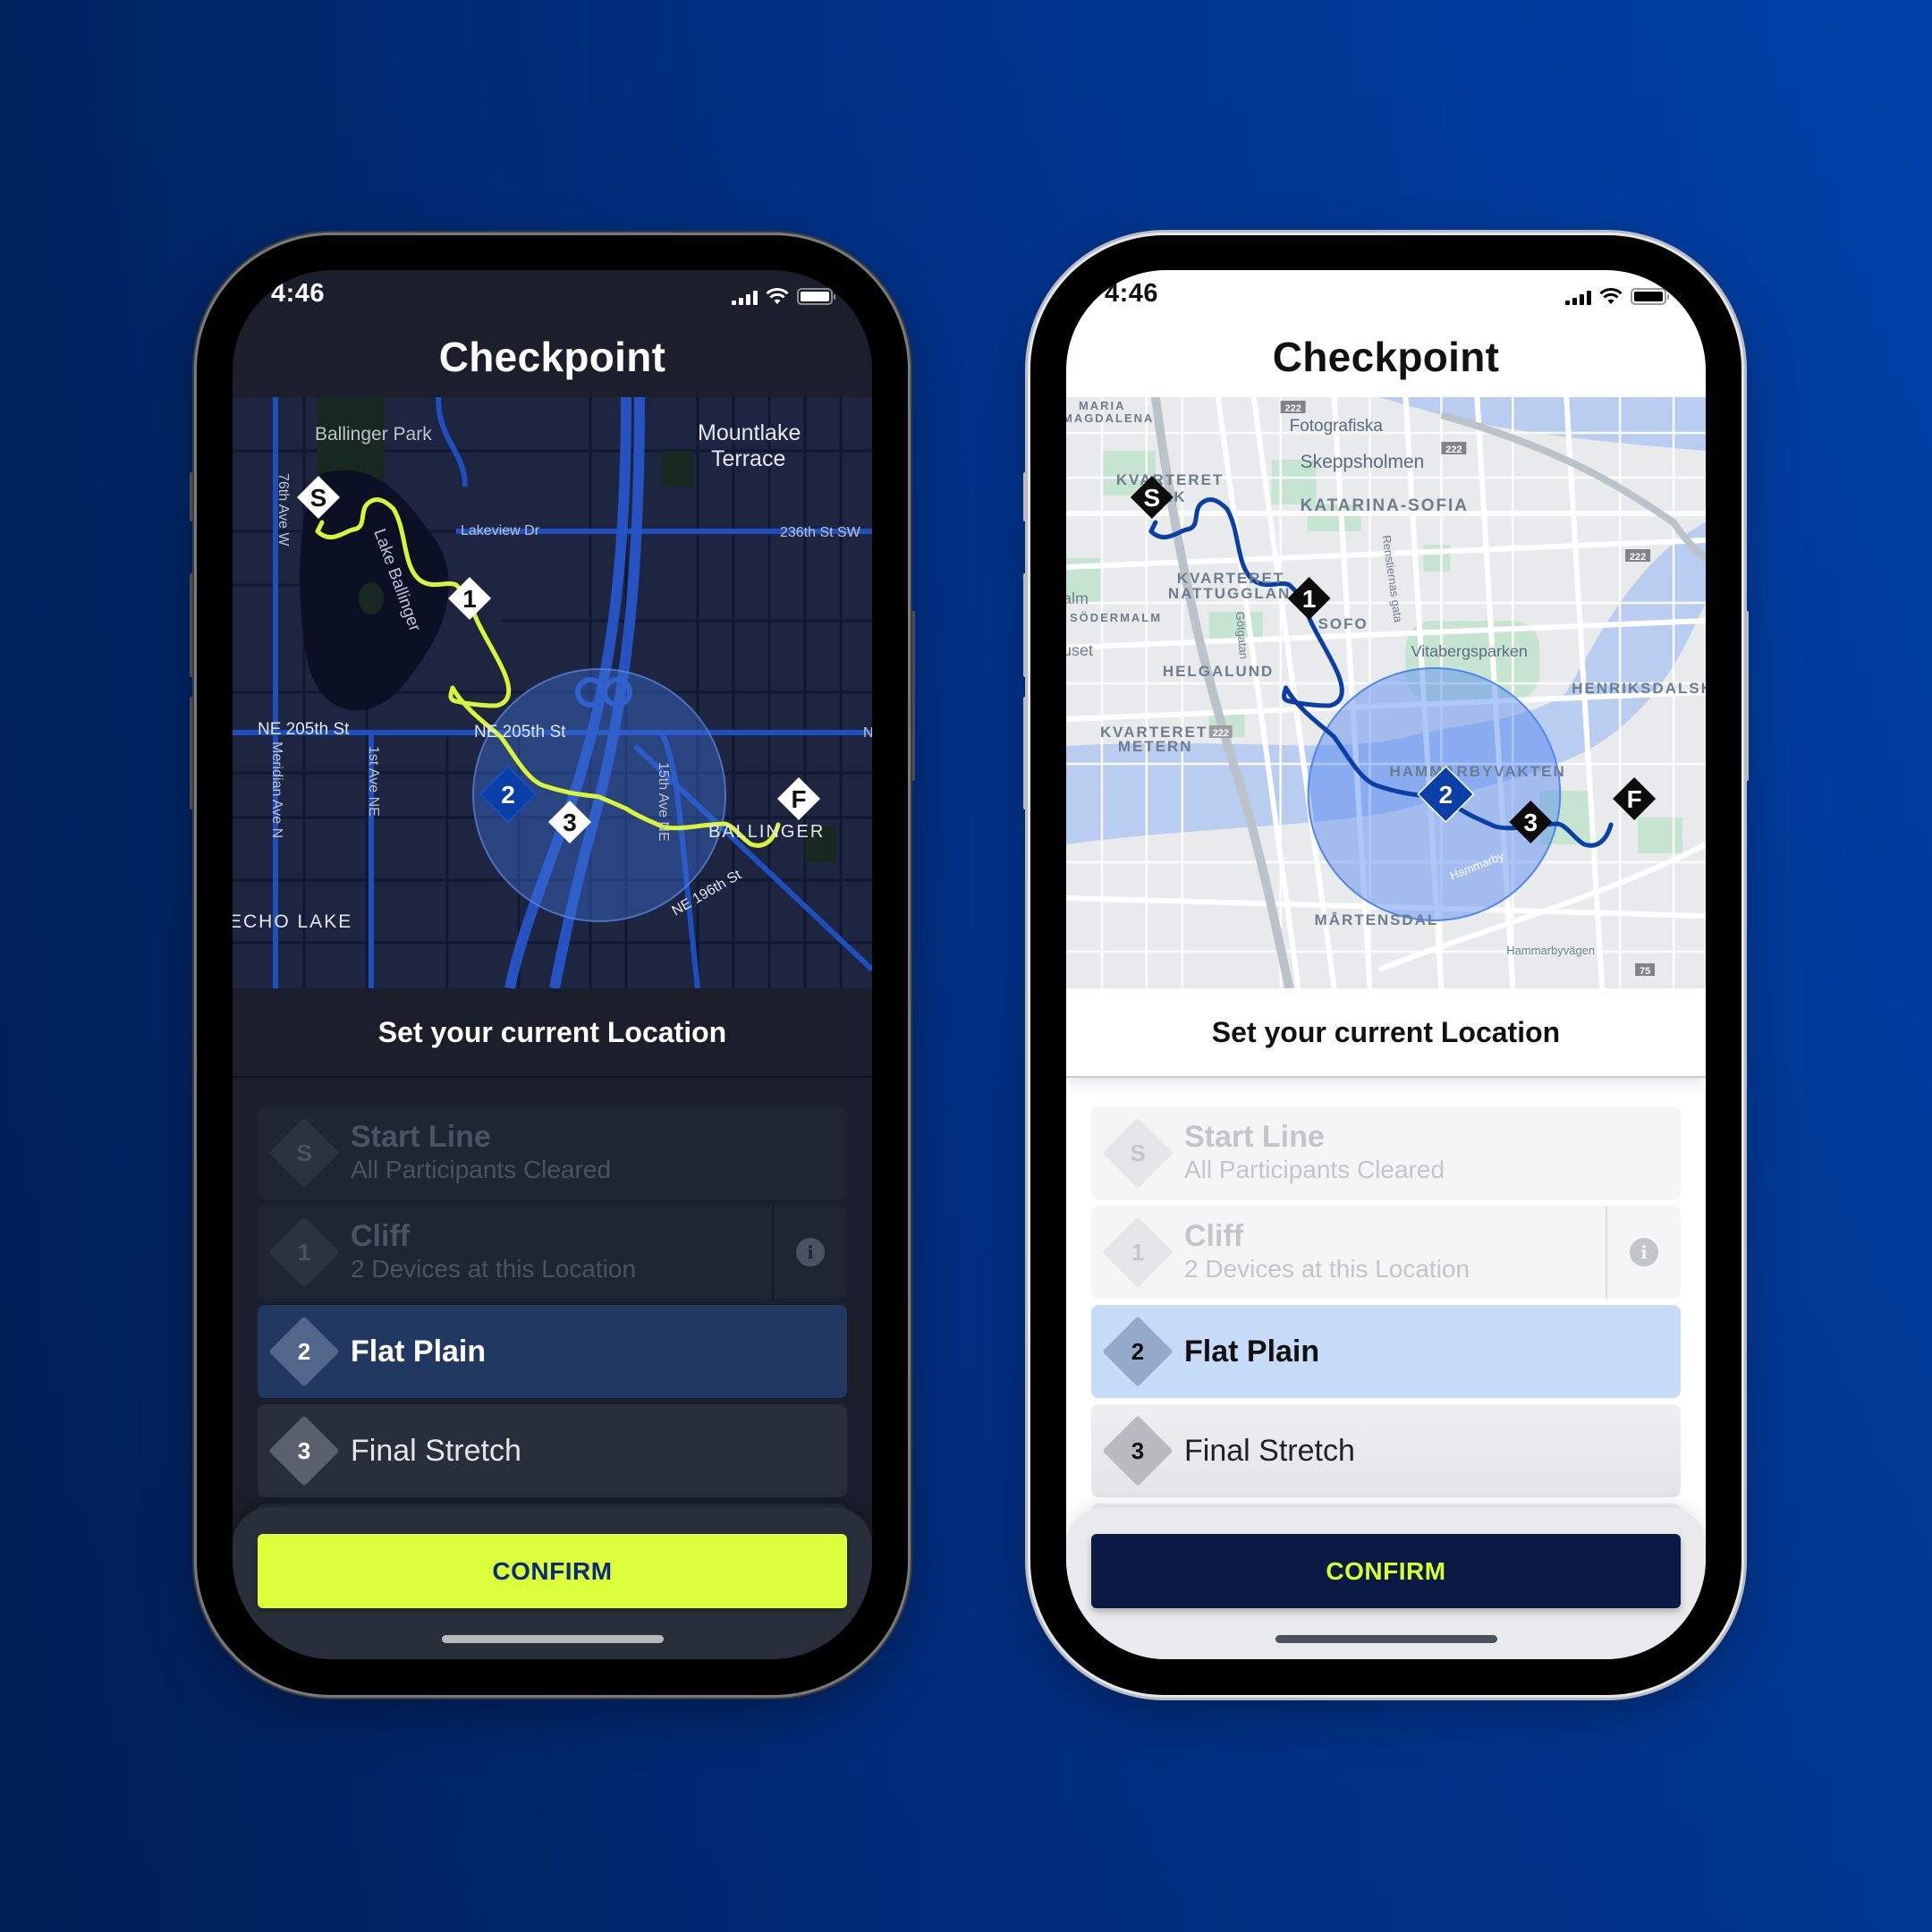  Describe the element at coordinates (304, 729) in the screenshot. I see `map-label: NE 205th St` at that location.